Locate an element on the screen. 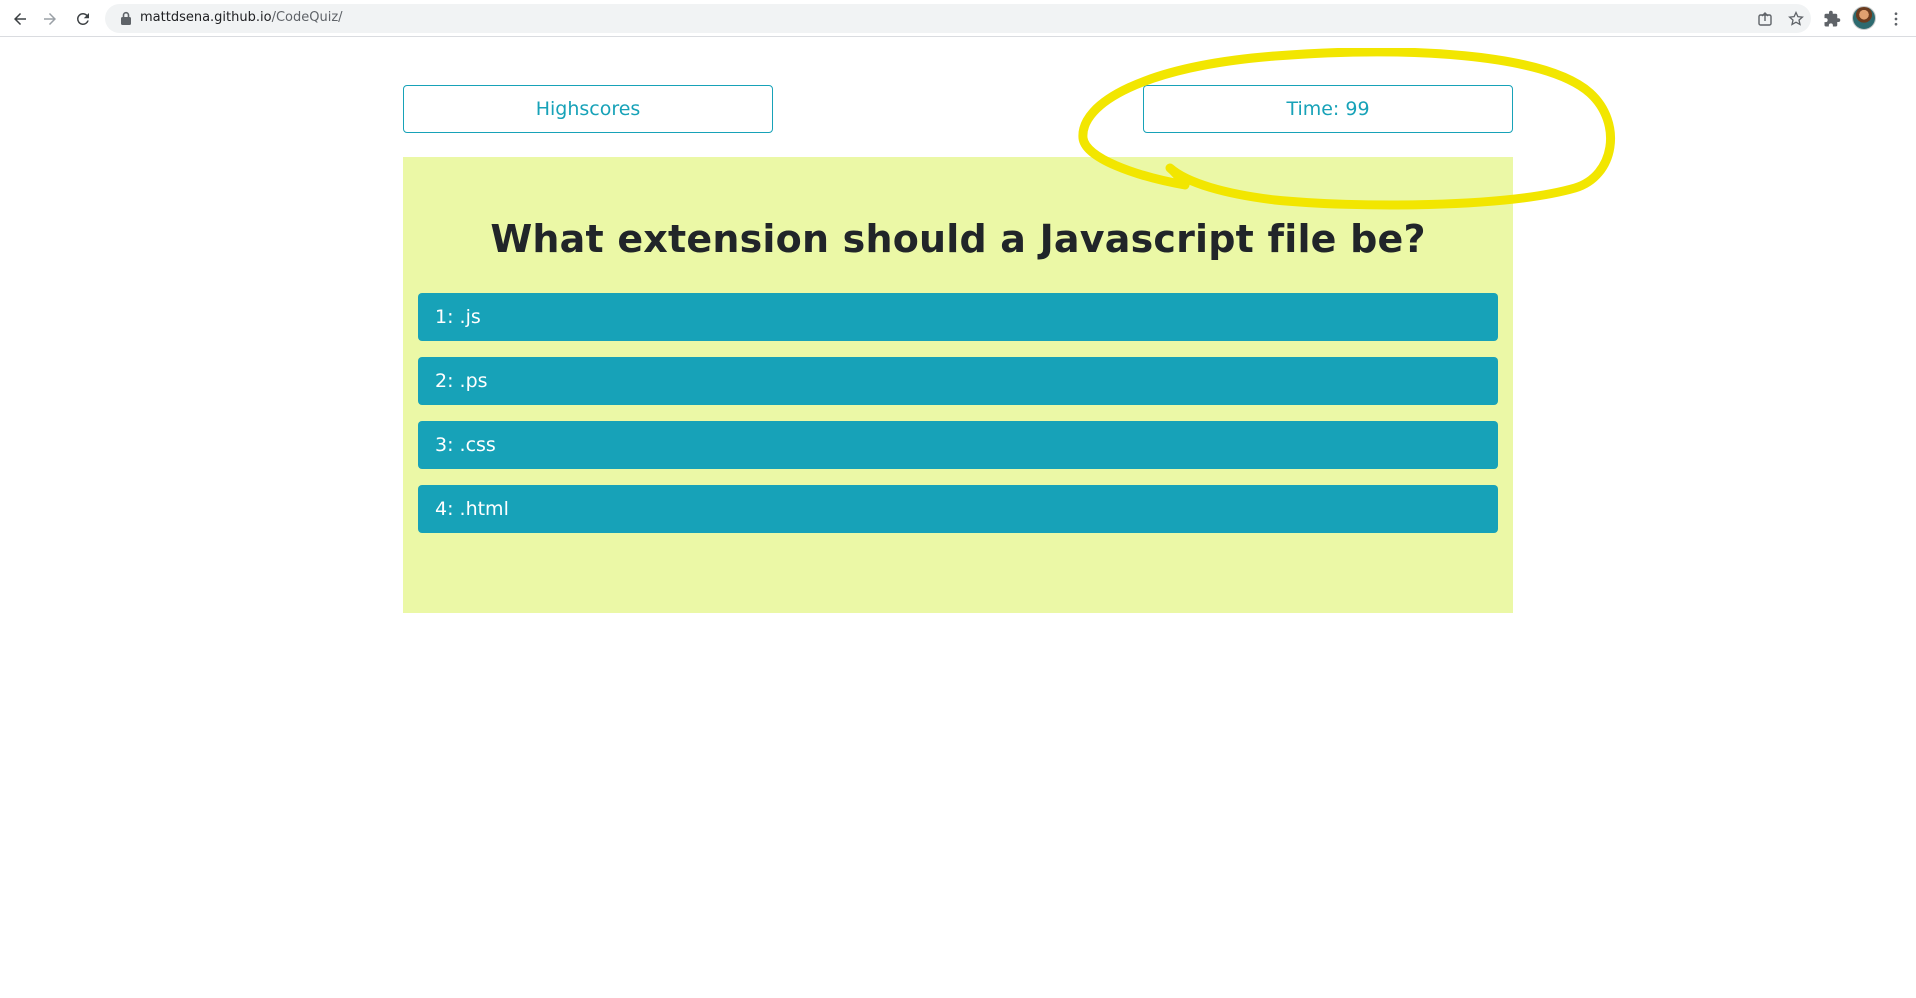  timer-display: Time: 99 is located at coordinates (1328, 109).